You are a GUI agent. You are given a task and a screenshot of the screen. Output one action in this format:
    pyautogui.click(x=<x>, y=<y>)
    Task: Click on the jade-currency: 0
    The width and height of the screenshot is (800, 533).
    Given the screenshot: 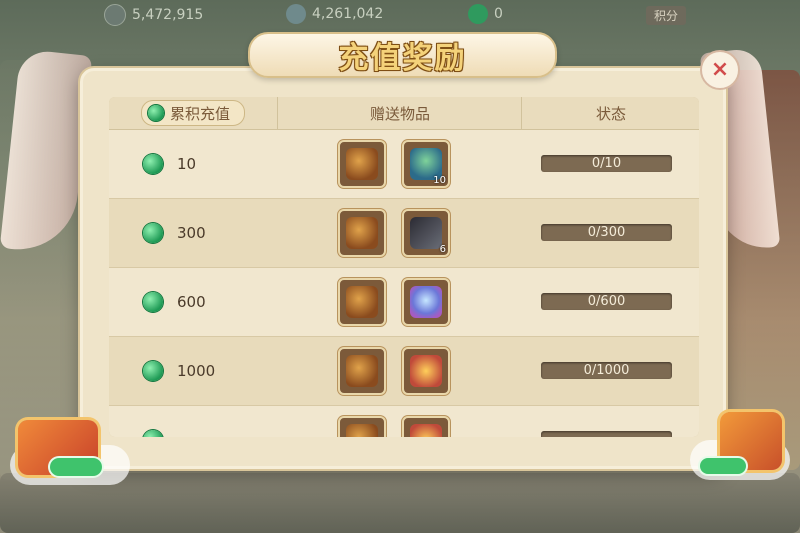 What is the action you would take?
    pyautogui.click(x=485, y=14)
    